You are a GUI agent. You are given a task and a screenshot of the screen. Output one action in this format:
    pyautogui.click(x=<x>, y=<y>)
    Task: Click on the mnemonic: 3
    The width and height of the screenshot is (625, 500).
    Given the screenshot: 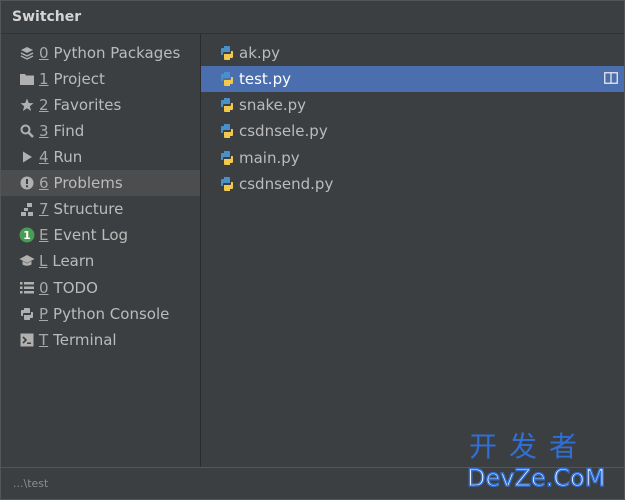 What is the action you would take?
    pyautogui.click(x=44, y=131)
    